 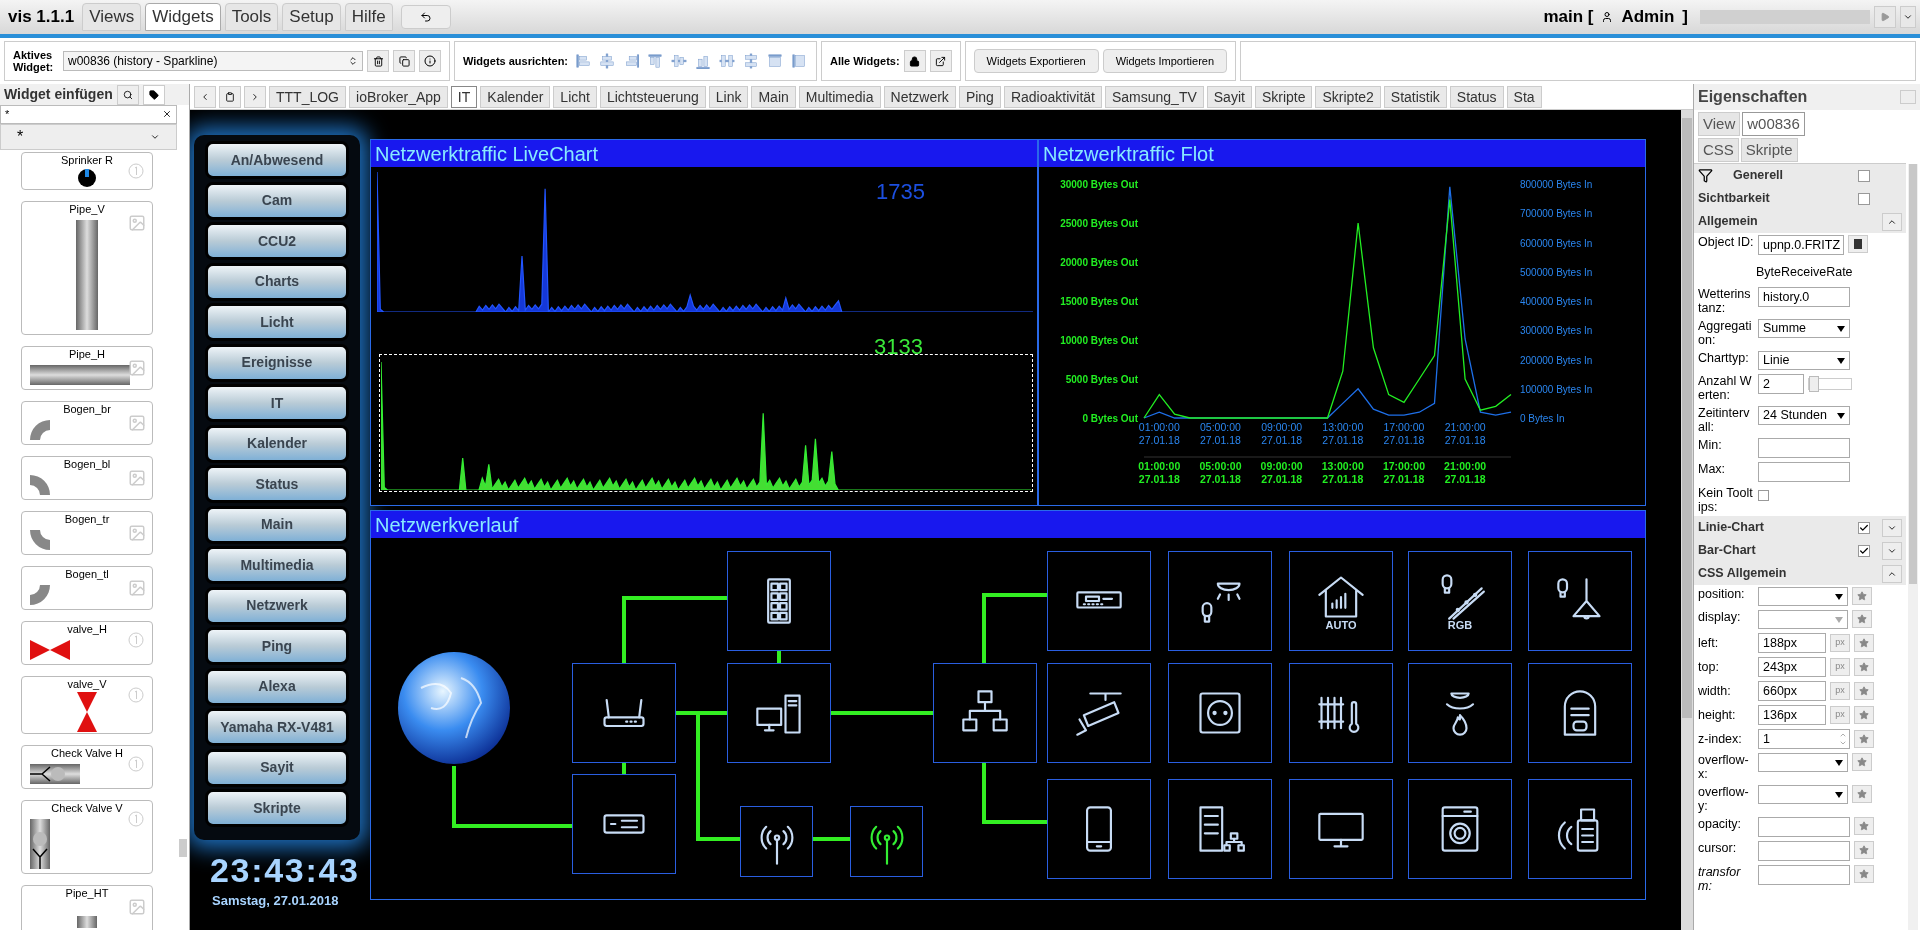 What do you see at coordinates (1814, 384) in the screenshot?
I see `slider-thumb` at bounding box center [1814, 384].